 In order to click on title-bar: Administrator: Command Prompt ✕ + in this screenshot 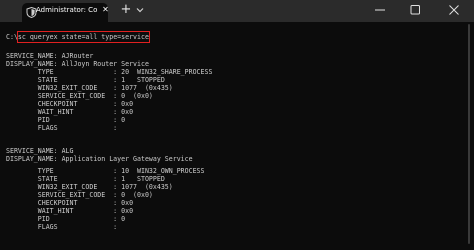, I will do `click(237, 11)`.